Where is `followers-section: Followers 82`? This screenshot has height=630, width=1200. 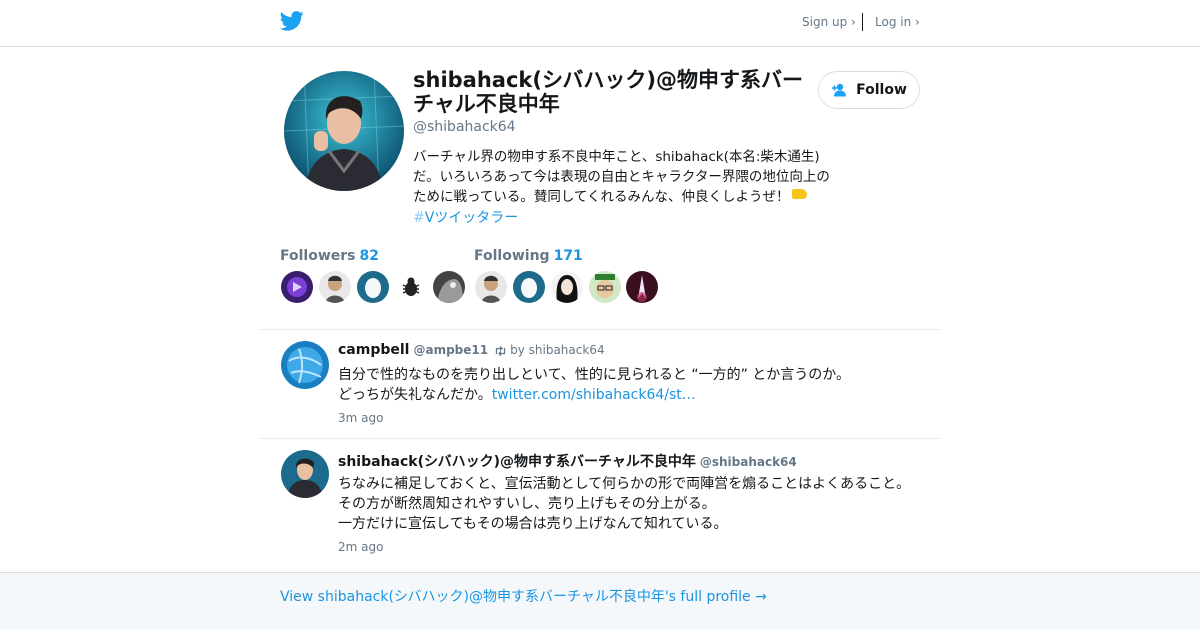 followers-section: Followers 82 is located at coordinates (329, 256).